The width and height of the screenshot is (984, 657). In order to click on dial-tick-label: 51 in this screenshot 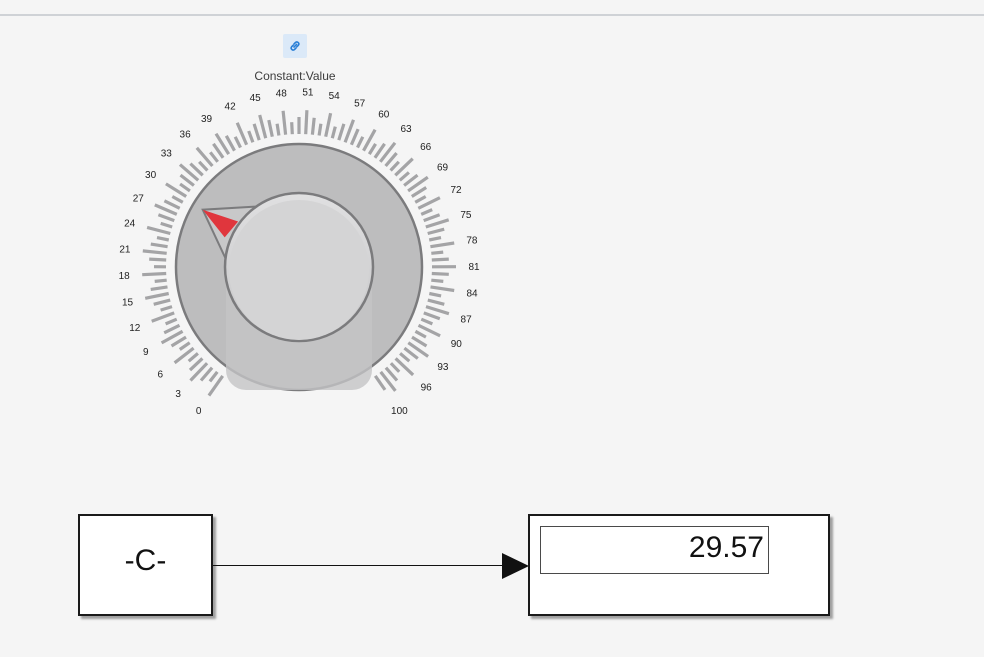, I will do `click(308, 93)`.